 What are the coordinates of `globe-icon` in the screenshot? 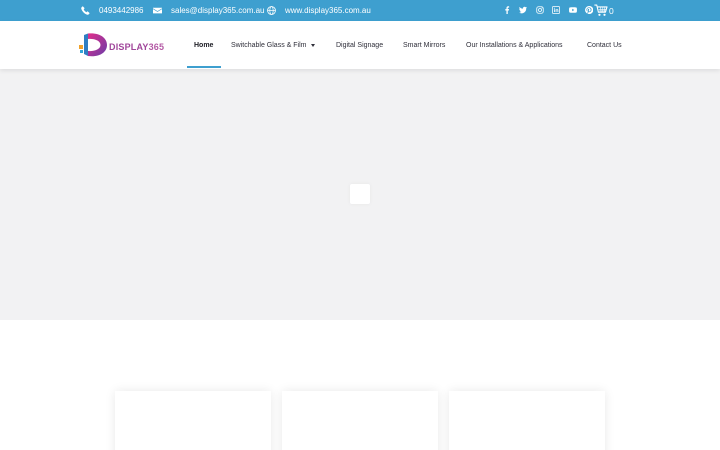 It's located at (271, 11).